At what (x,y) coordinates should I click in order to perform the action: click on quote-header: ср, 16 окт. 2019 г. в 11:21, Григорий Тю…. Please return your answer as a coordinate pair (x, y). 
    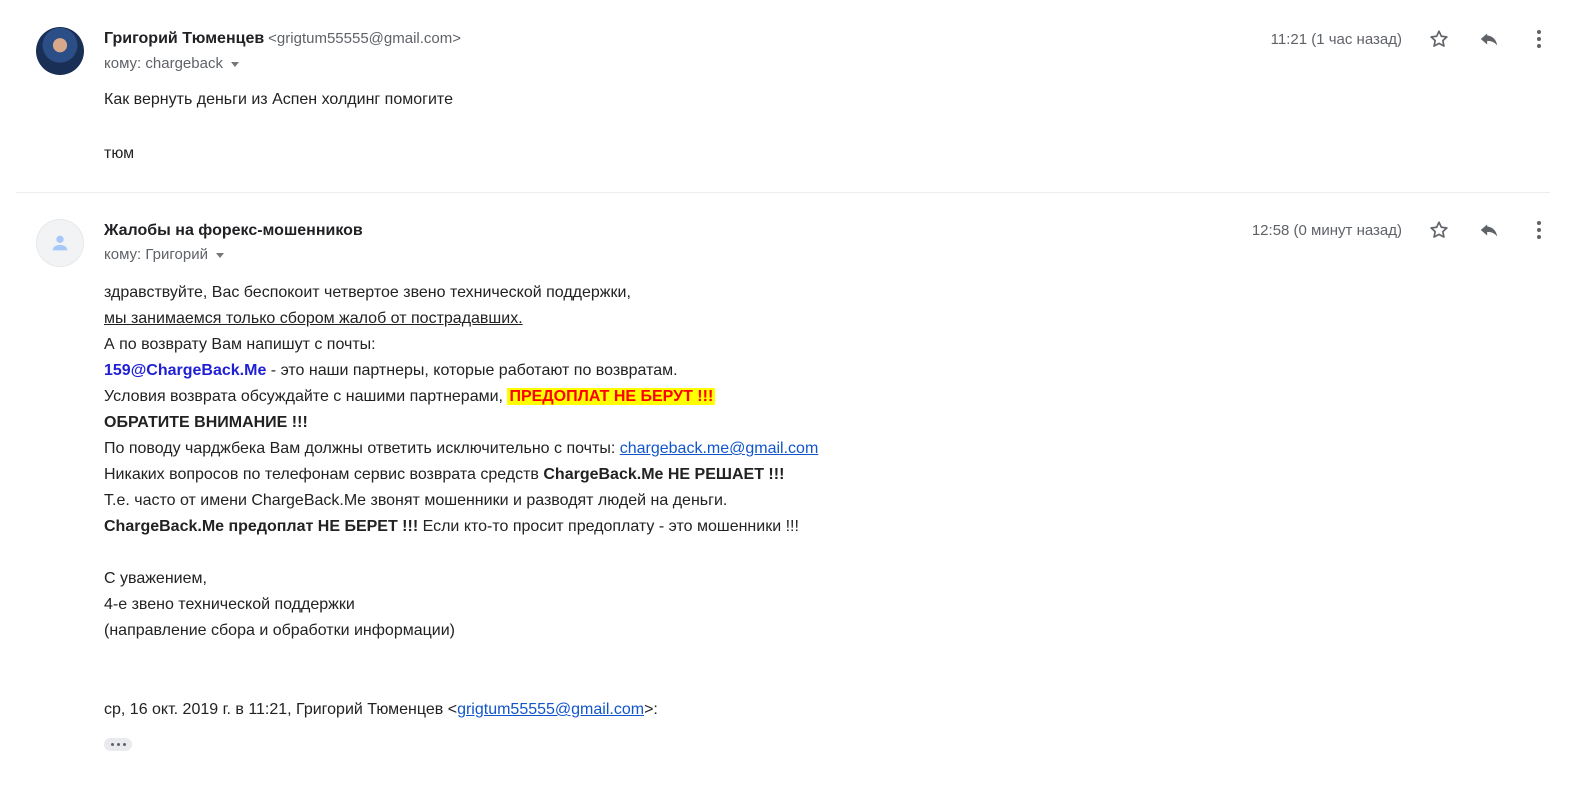
    Looking at the image, I should click on (381, 710).